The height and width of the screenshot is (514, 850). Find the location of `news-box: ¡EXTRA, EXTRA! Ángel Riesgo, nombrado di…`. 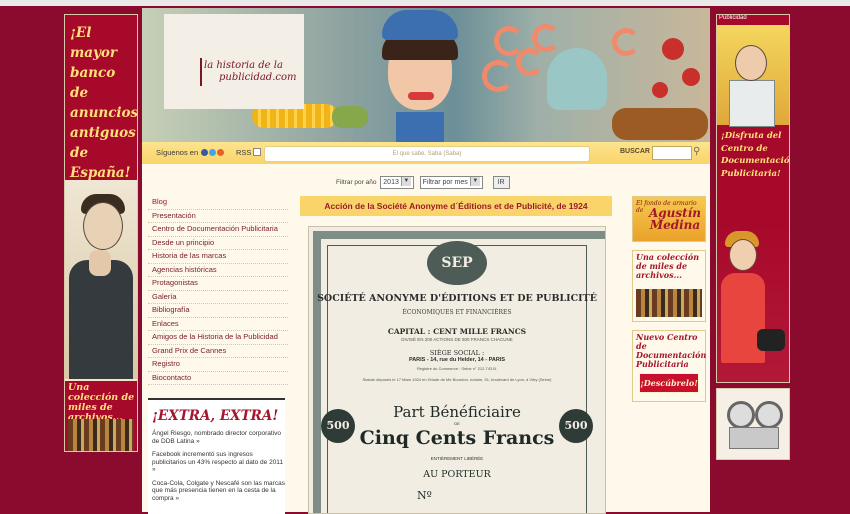

news-box: ¡EXTRA, EXTRA! Ángel Riesgo, nombrado di… is located at coordinates (216, 456).